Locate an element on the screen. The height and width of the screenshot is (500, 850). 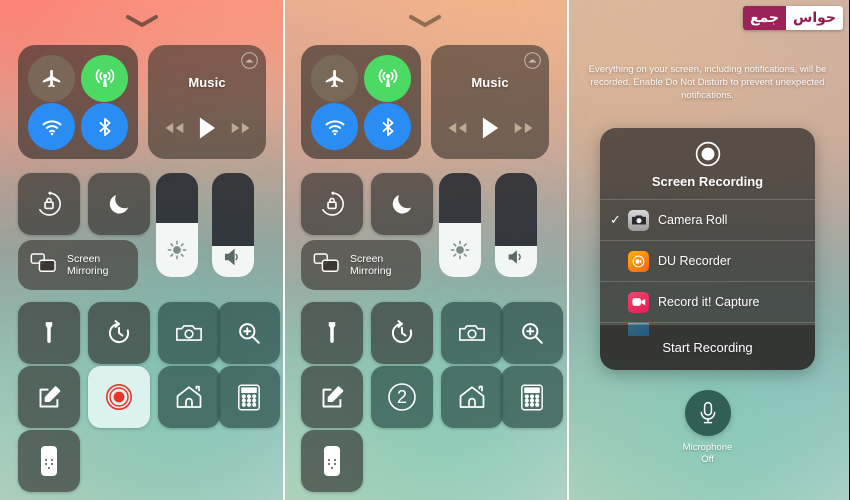
start-recording-button: Start Recording is located at coordinates (707, 347).